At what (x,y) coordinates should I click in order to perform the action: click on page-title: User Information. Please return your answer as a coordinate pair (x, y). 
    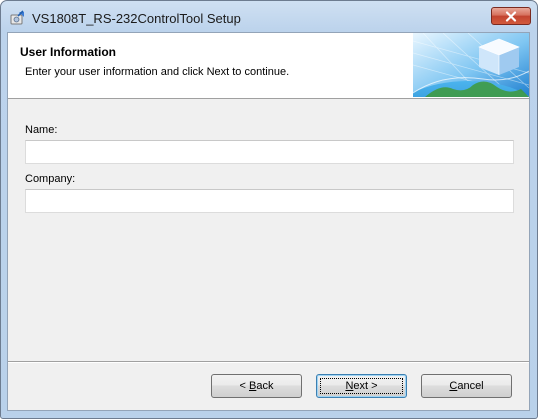
    Looking at the image, I should click on (68, 52).